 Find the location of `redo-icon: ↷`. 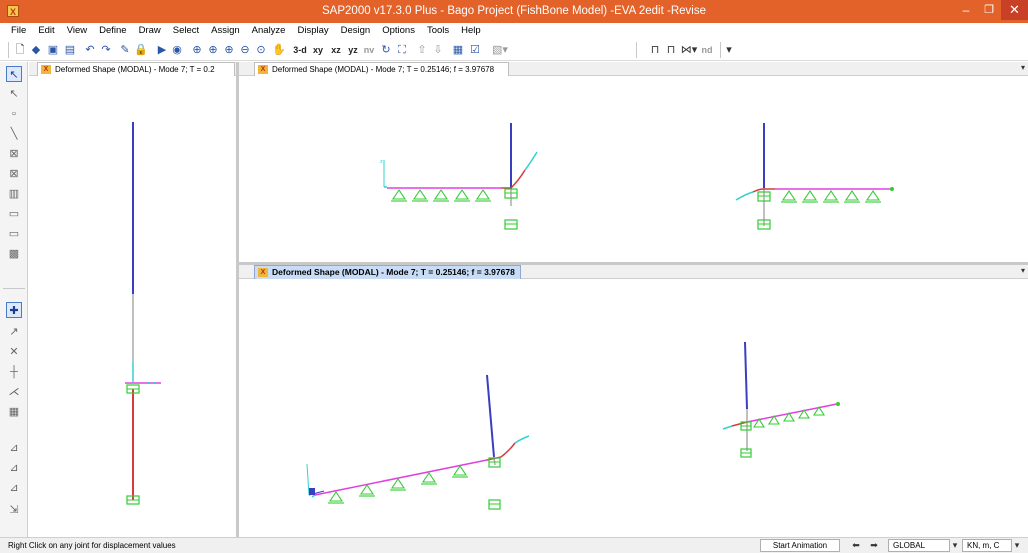

redo-icon: ↷ is located at coordinates (106, 50).